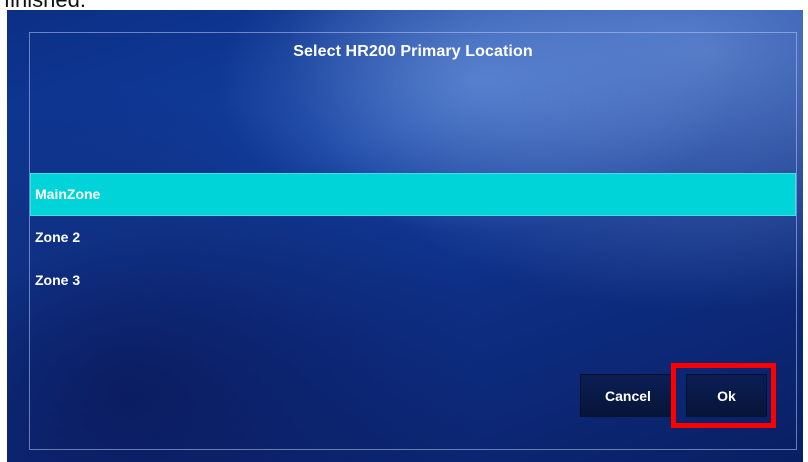 The width and height of the screenshot is (808, 462). I want to click on list-item-zone-2: Zone 2, so click(413, 237).